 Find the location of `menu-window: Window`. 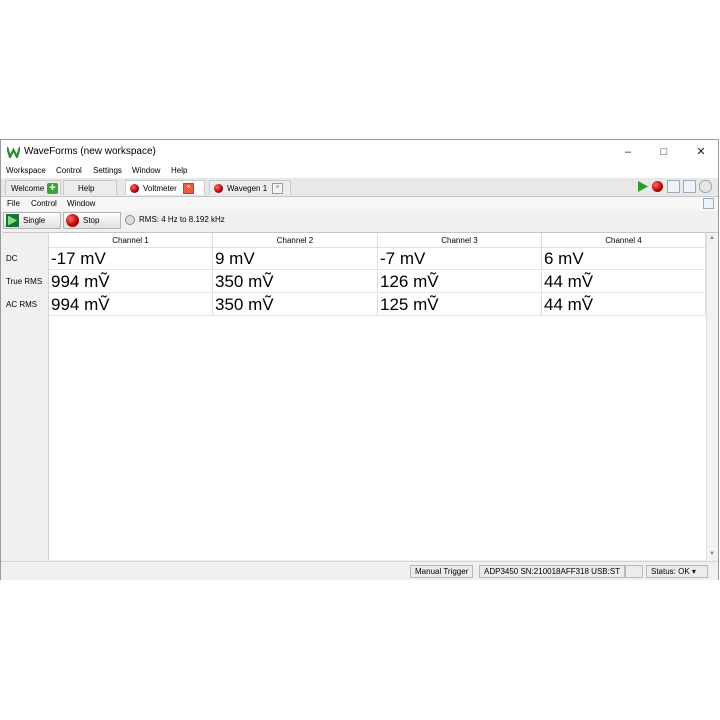

menu-window: Window is located at coordinates (146, 170).